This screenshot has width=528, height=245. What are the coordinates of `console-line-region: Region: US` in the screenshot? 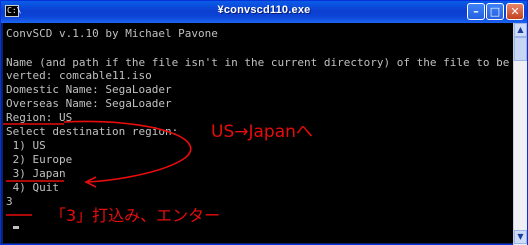 It's located at (39, 117).